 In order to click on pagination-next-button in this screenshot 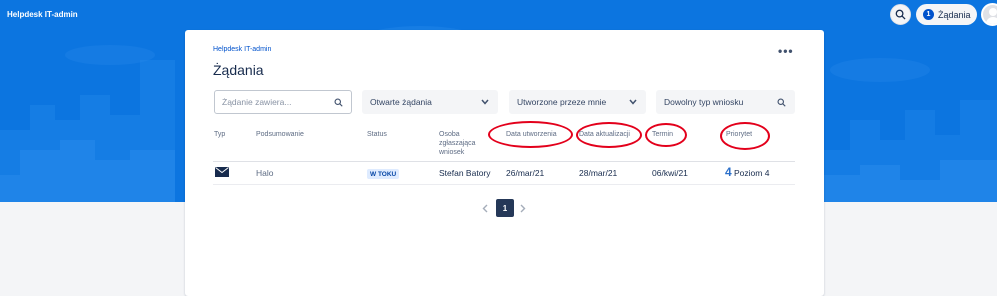, I will do `click(523, 208)`.